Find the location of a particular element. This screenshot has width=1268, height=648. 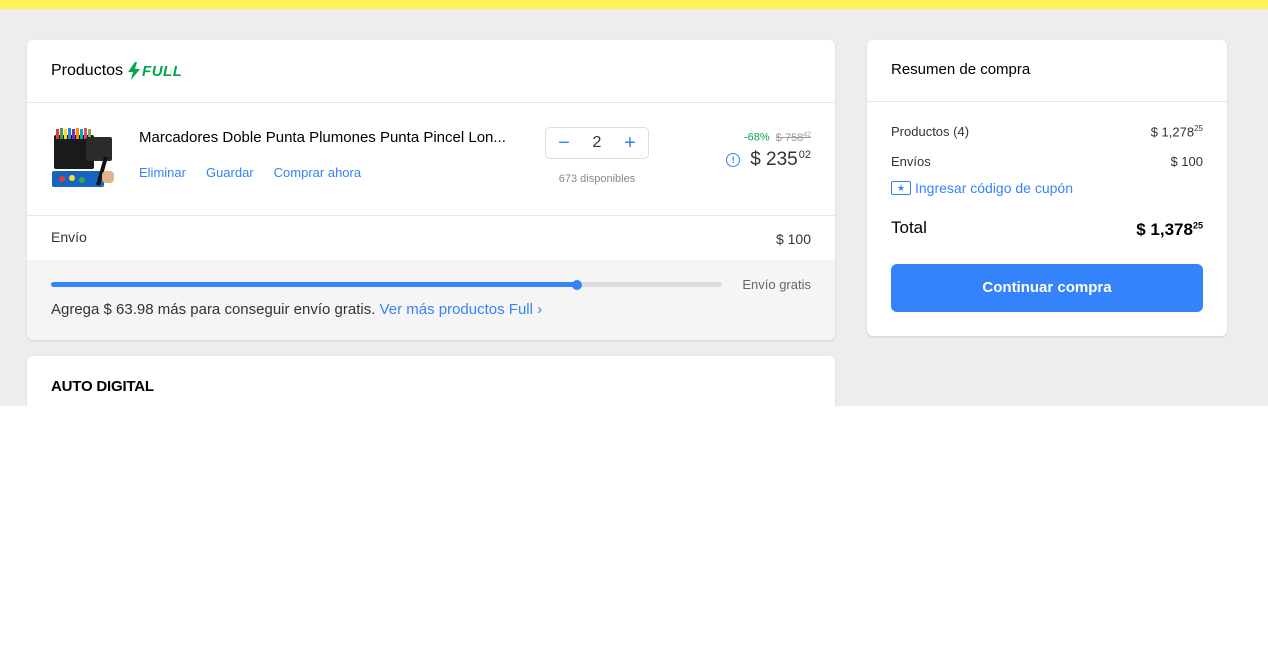

lightning-icon is located at coordinates (134, 71).